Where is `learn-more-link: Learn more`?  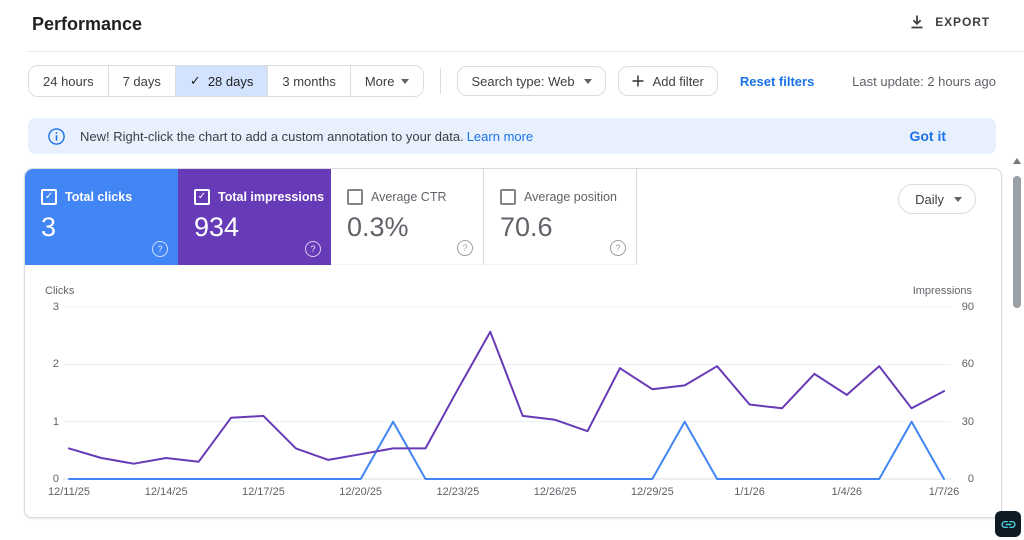 learn-more-link: Learn more is located at coordinates (500, 136).